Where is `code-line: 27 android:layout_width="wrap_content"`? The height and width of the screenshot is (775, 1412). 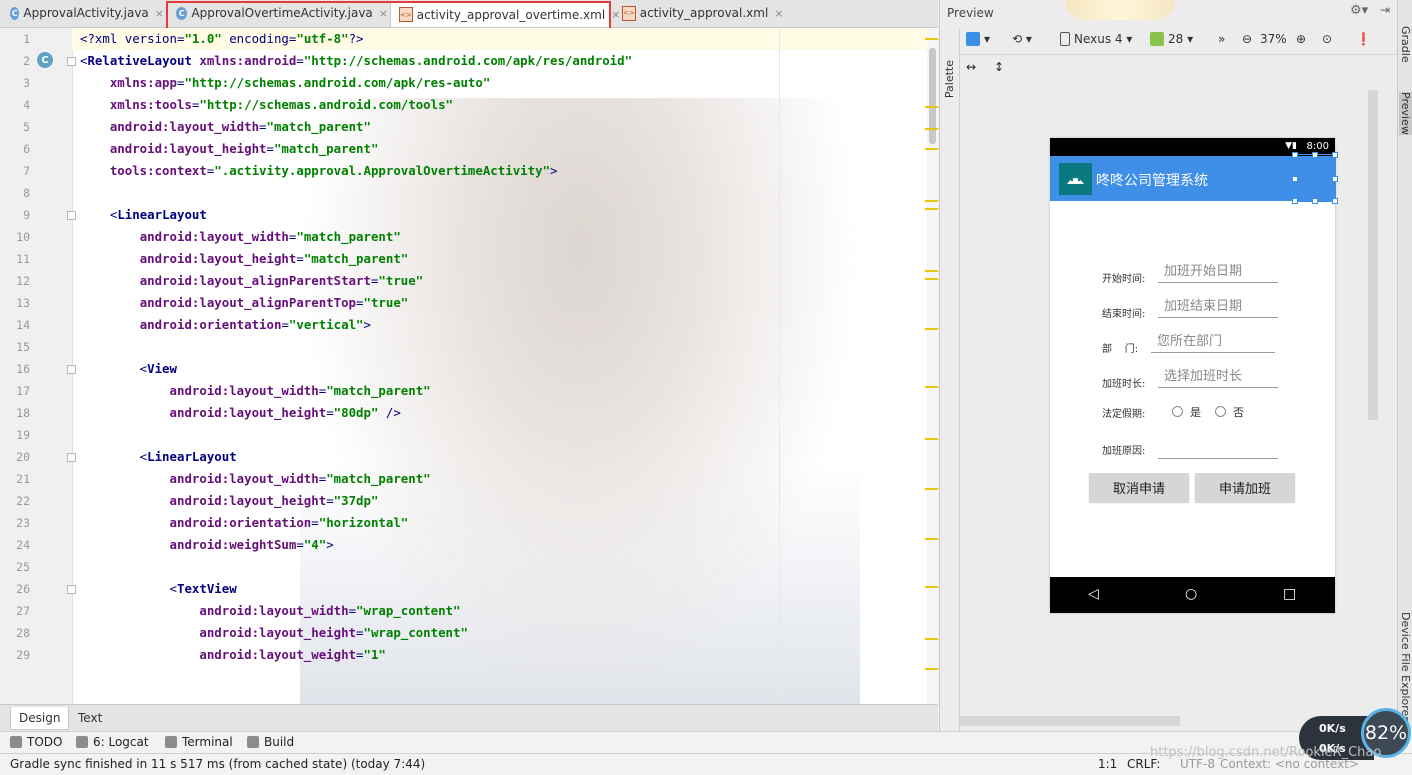 code-line: 27 android:layout_width="wrap_content" is located at coordinates (465, 611).